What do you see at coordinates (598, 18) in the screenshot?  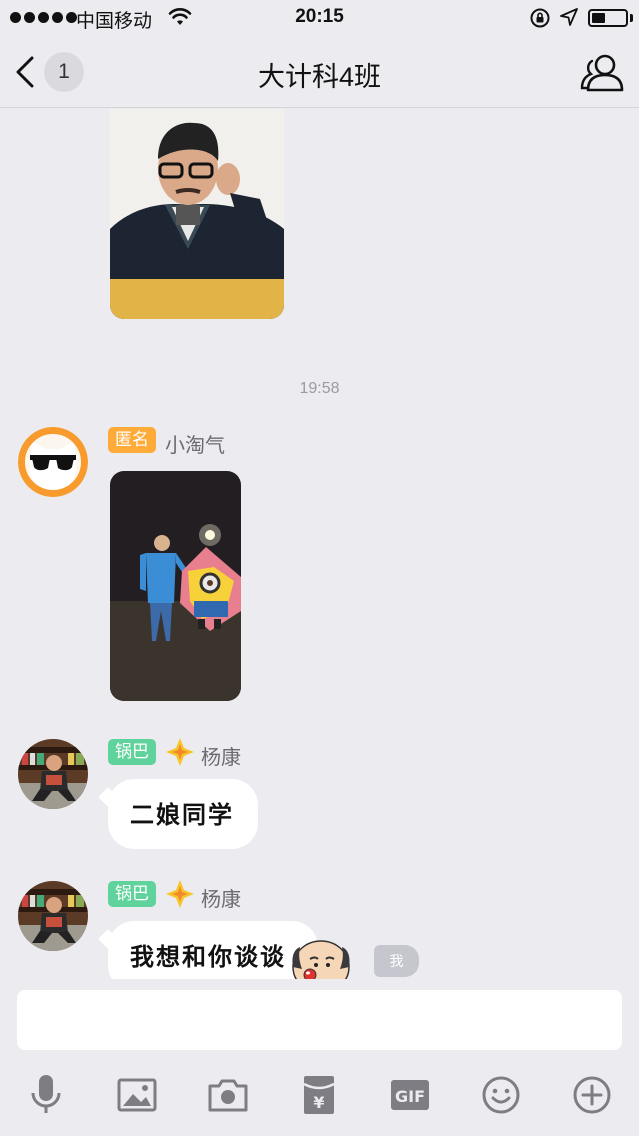 I see `battery-level-fill` at bounding box center [598, 18].